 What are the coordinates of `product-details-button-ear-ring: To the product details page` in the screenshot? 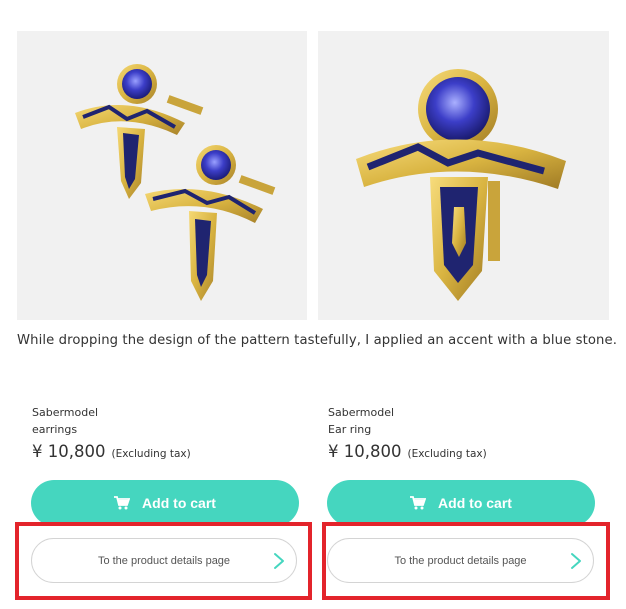 It's located at (460, 560).